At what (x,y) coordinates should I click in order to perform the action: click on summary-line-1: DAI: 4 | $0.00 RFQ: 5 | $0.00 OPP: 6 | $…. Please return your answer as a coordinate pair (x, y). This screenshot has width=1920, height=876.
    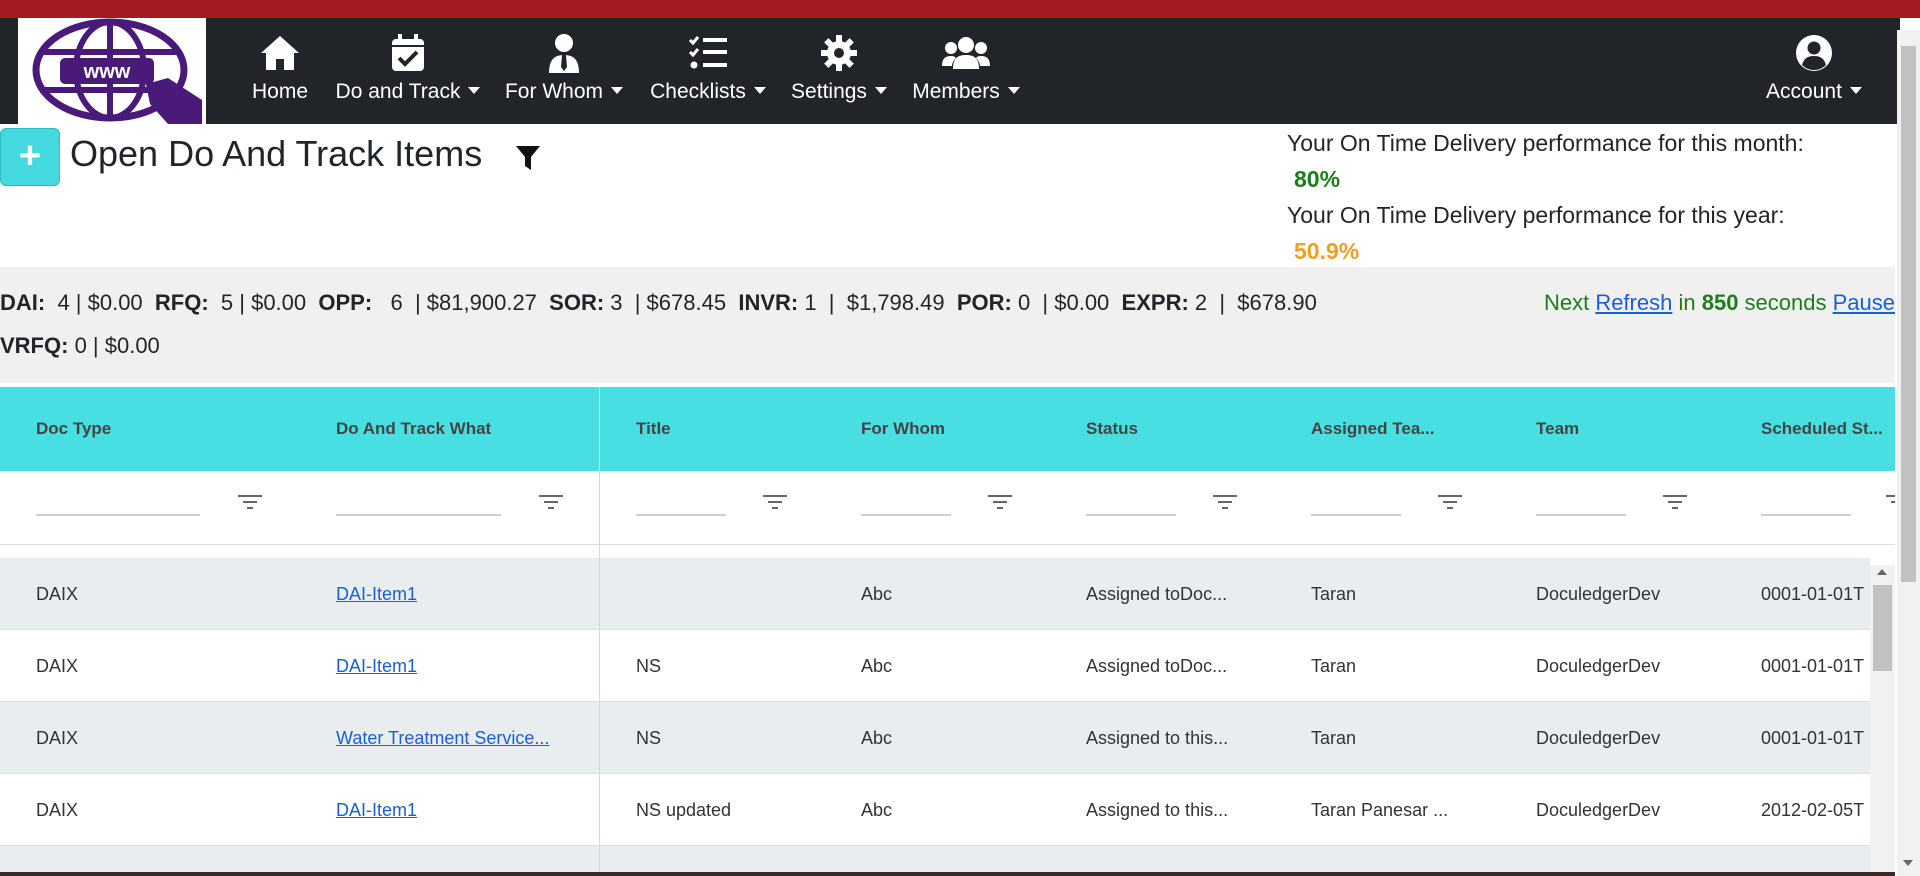
    Looking at the image, I should click on (658, 303).